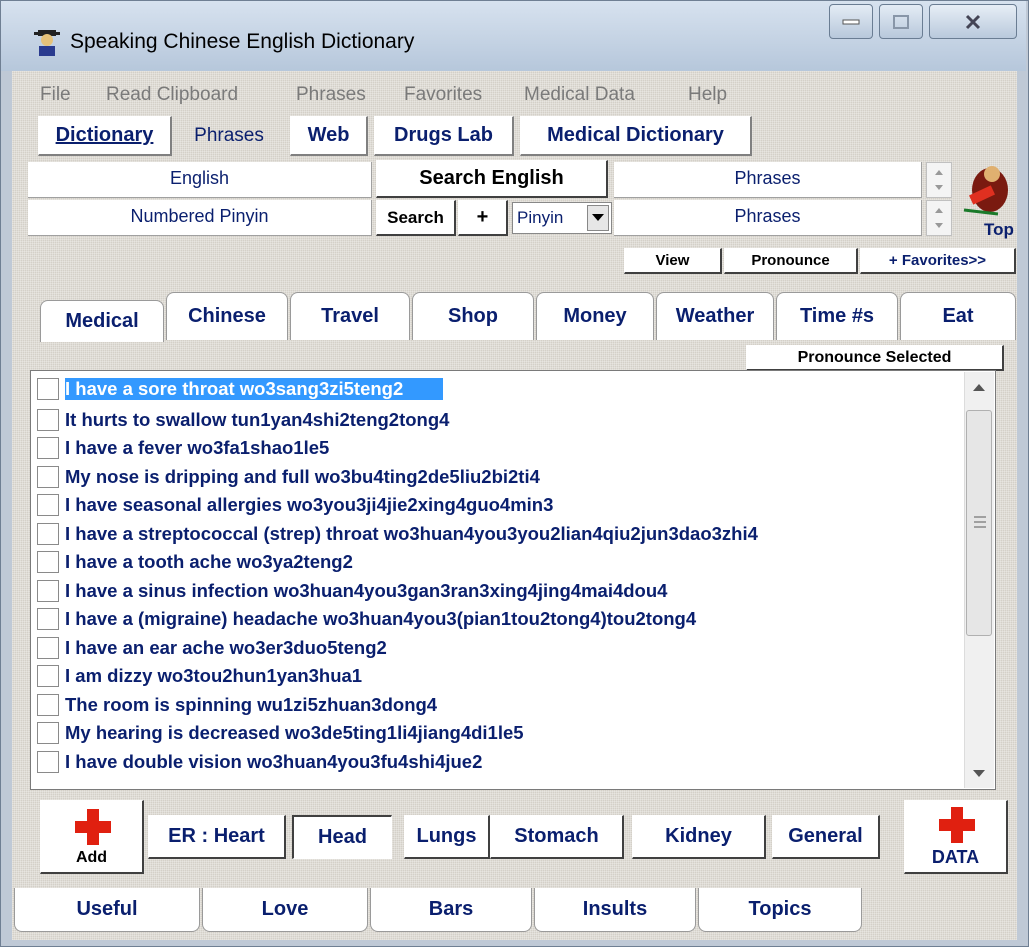  What do you see at coordinates (492, 179) in the screenshot?
I see `search-english-button: Search English` at bounding box center [492, 179].